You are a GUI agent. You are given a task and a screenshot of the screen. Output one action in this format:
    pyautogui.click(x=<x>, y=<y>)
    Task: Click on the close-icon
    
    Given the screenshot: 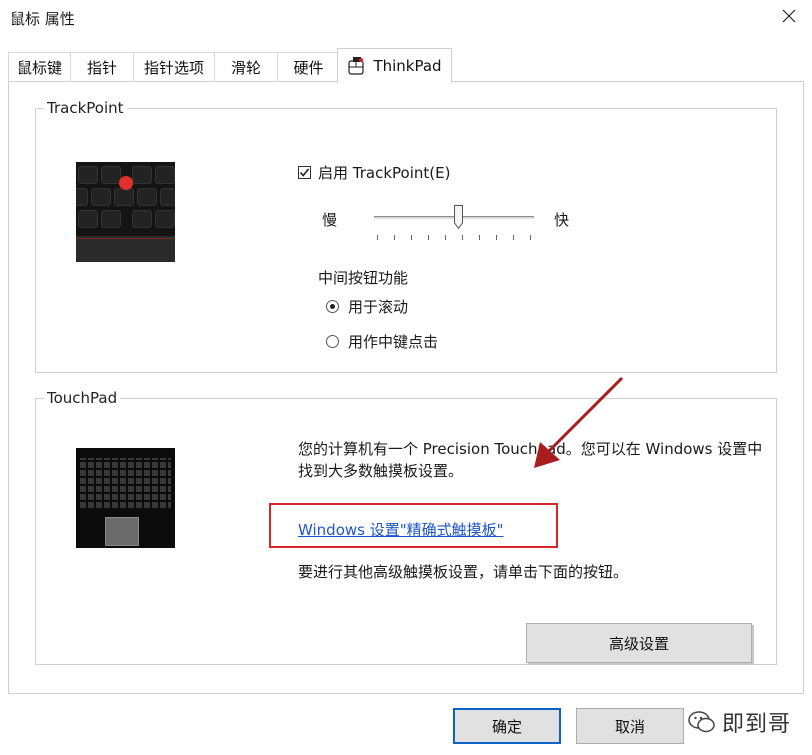 What is the action you would take?
    pyautogui.click(x=789, y=16)
    